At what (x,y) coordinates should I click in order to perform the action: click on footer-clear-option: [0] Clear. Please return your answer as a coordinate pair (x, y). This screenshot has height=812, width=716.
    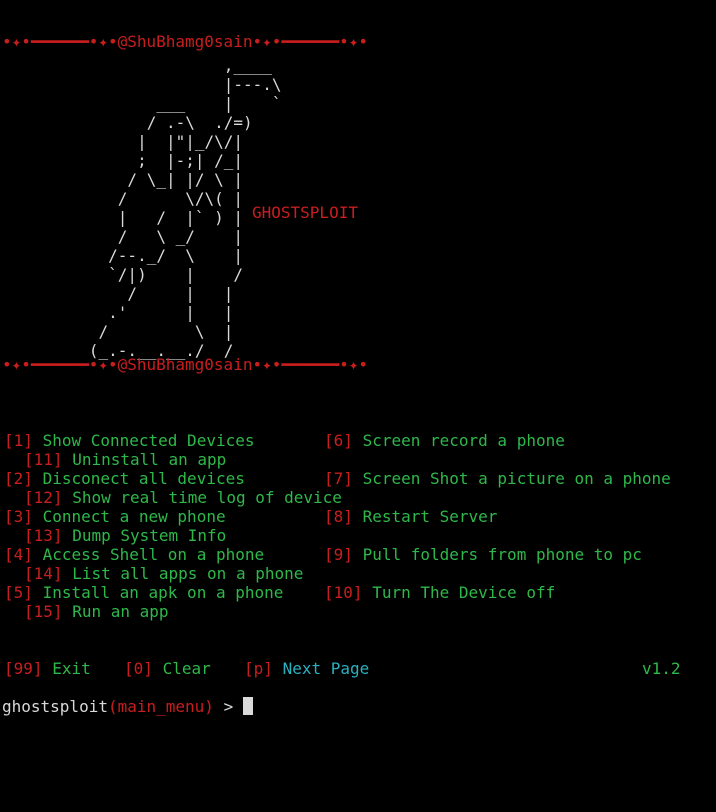
    Looking at the image, I should click on (167, 668).